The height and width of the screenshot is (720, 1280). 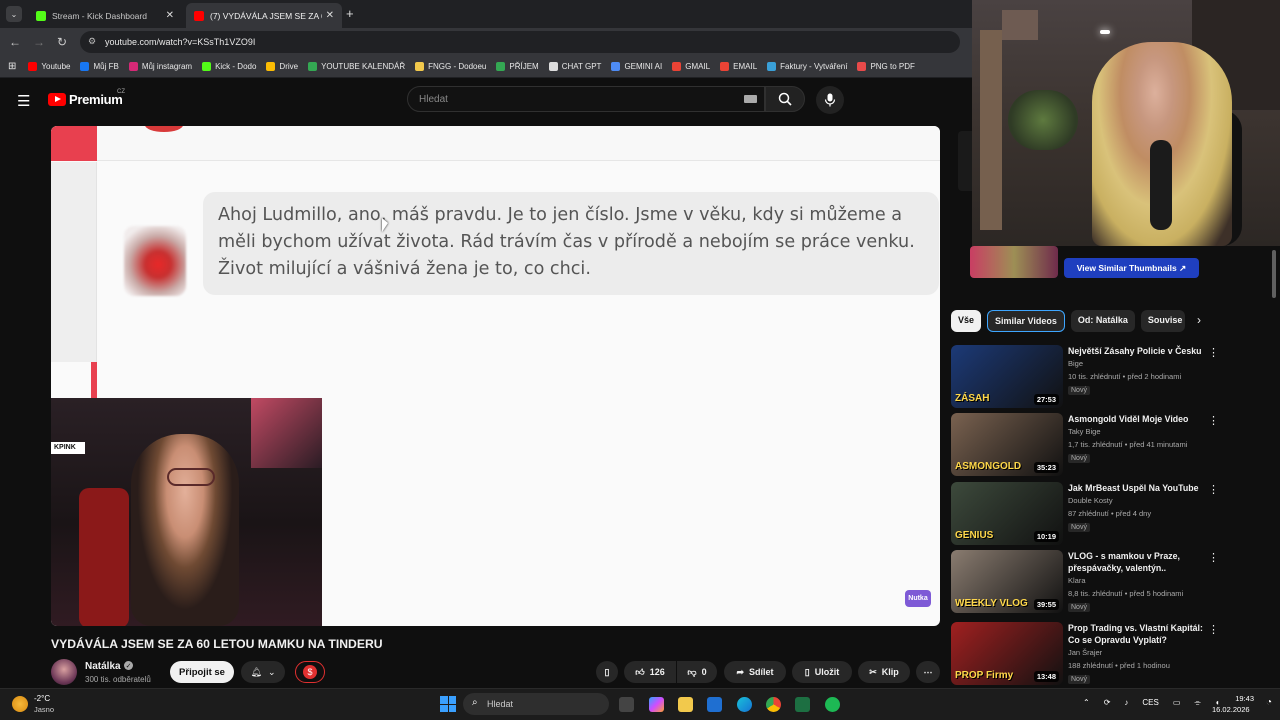 What do you see at coordinates (1084, 431) in the screenshot?
I see `channel-name: Taky Bige` at bounding box center [1084, 431].